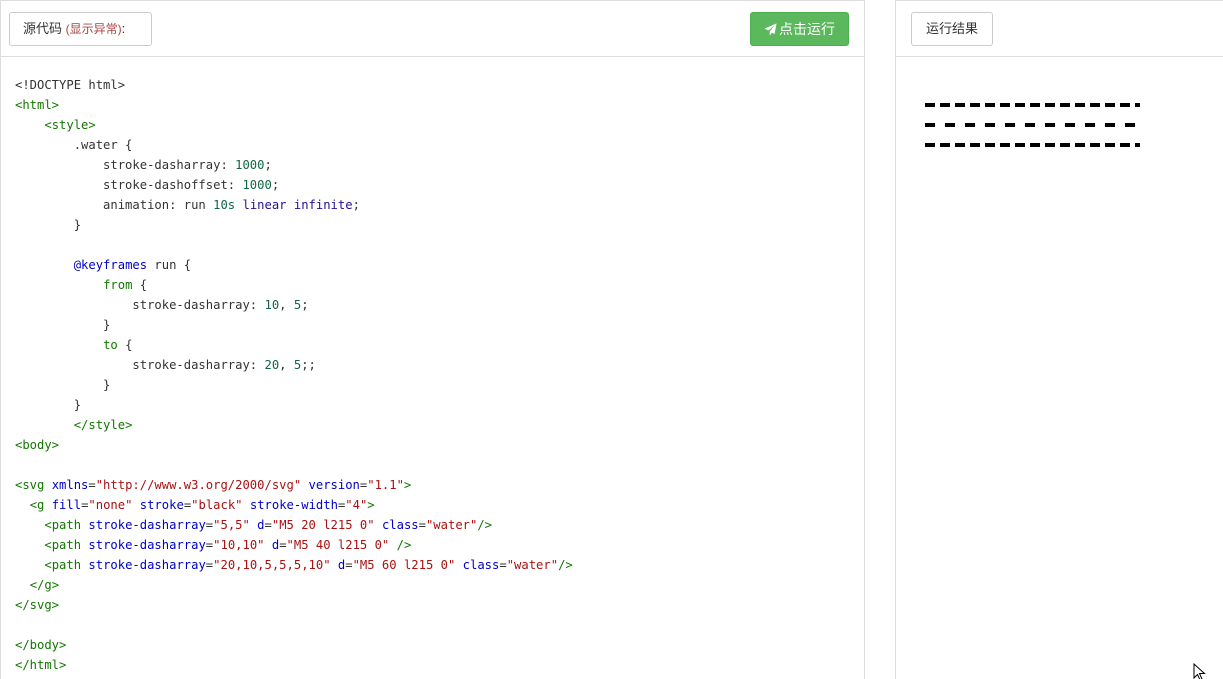 This screenshot has height=679, width=1223. What do you see at coordinates (434, 425) in the screenshot?
I see `code-line: </style>` at bounding box center [434, 425].